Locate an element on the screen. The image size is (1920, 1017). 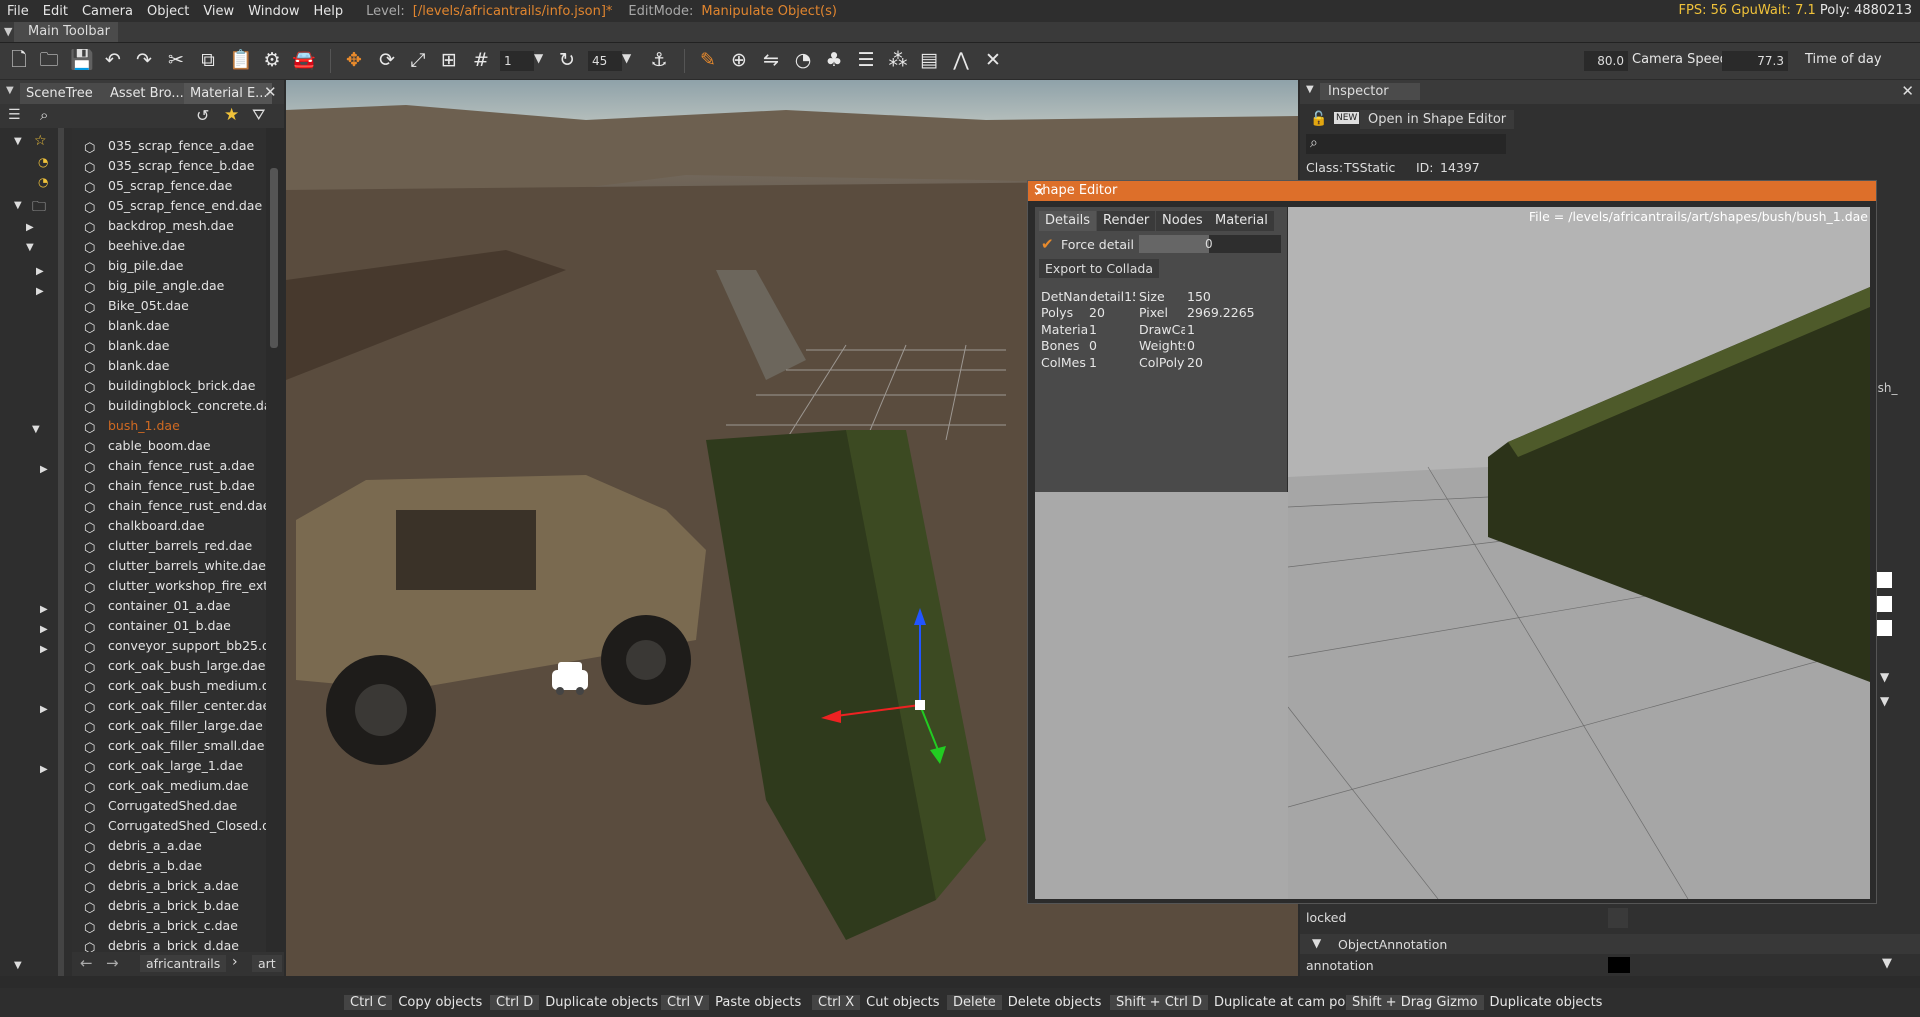
move-gizmo-icon: ✥ is located at coordinates (354, 60).